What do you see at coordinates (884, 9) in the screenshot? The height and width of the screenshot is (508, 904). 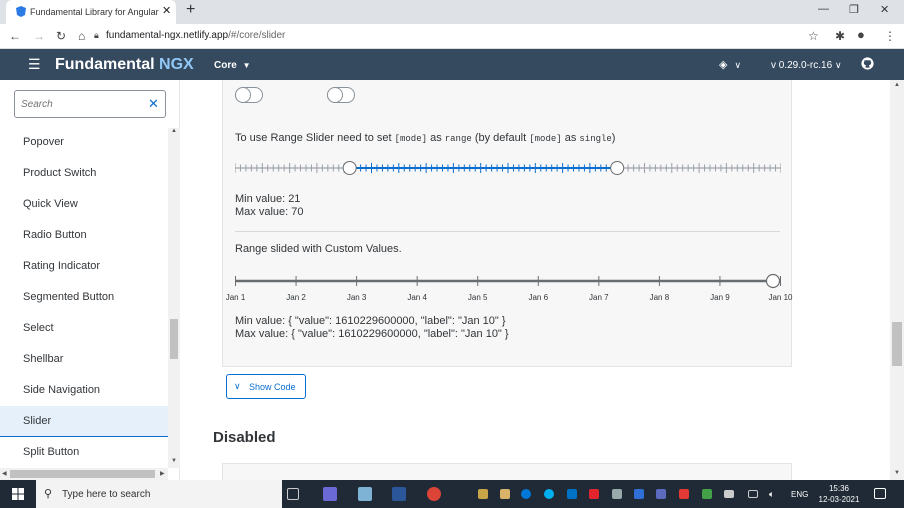 I see `window-close-icon: ✕` at bounding box center [884, 9].